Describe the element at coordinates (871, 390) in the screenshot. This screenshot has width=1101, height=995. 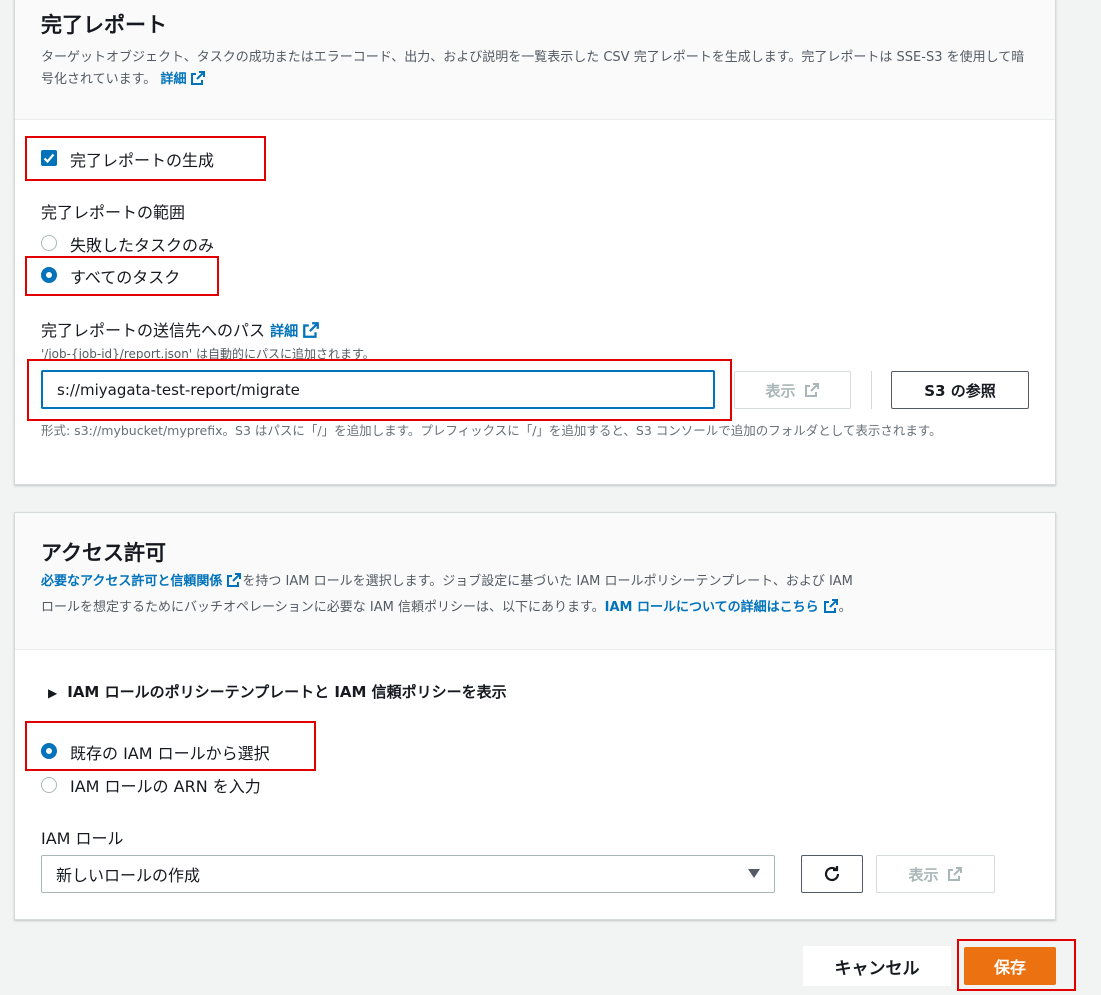
I see `button-separator` at that location.